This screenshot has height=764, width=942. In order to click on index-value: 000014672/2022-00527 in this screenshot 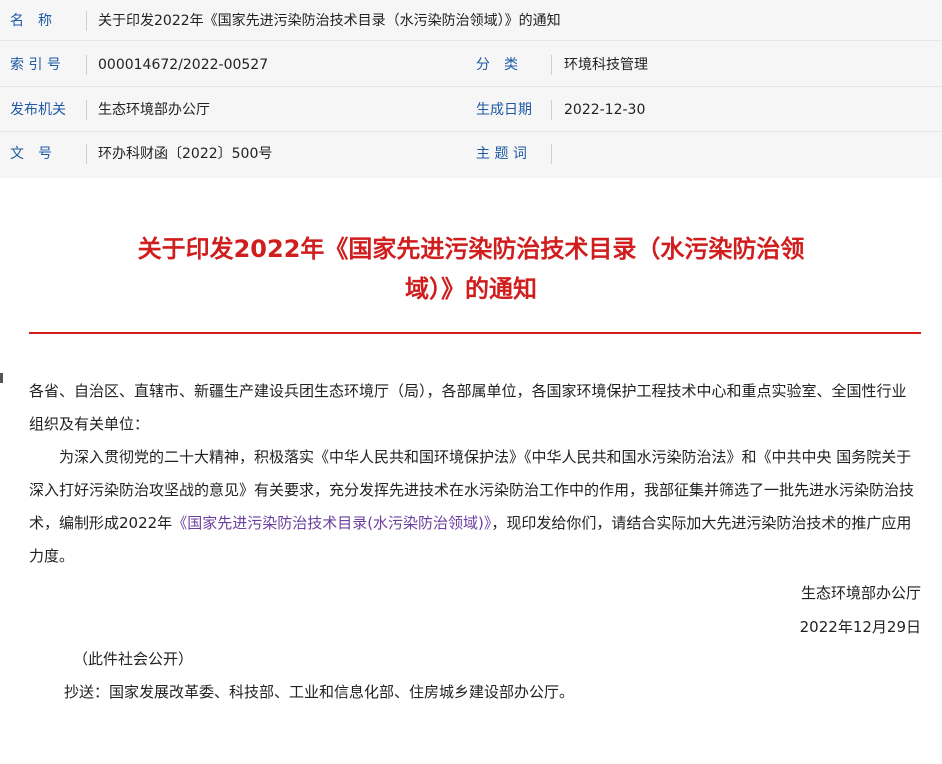, I will do `click(183, 65)`.